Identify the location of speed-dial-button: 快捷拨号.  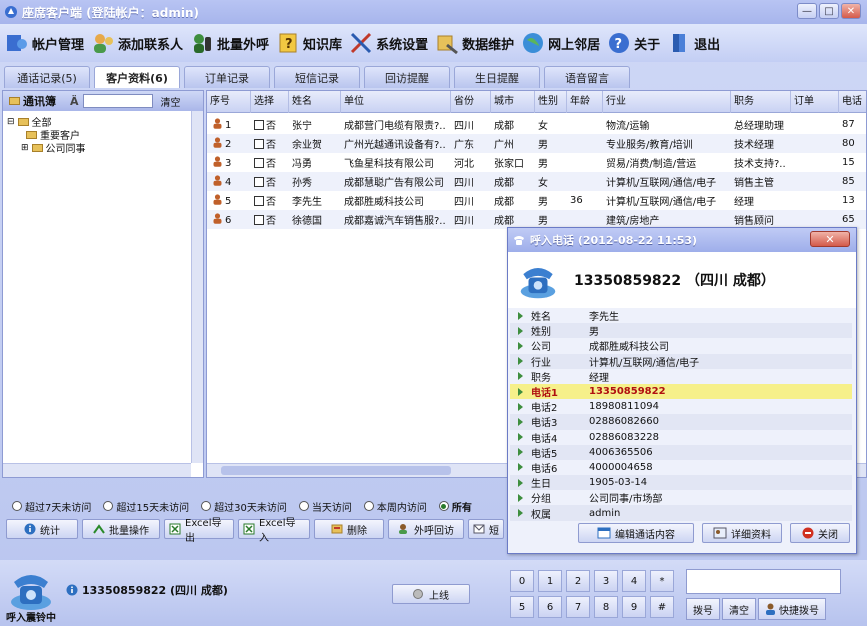
(792, 609).